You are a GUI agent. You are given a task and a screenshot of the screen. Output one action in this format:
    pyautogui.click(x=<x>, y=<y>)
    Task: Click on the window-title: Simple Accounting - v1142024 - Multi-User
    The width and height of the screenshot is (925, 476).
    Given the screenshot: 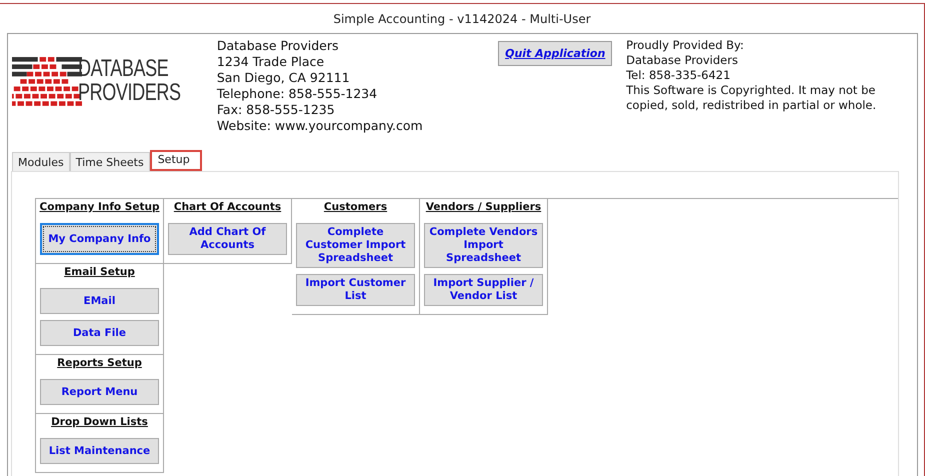 What is the action you would take?
    pyautogui.click(x=462, y=19)
    